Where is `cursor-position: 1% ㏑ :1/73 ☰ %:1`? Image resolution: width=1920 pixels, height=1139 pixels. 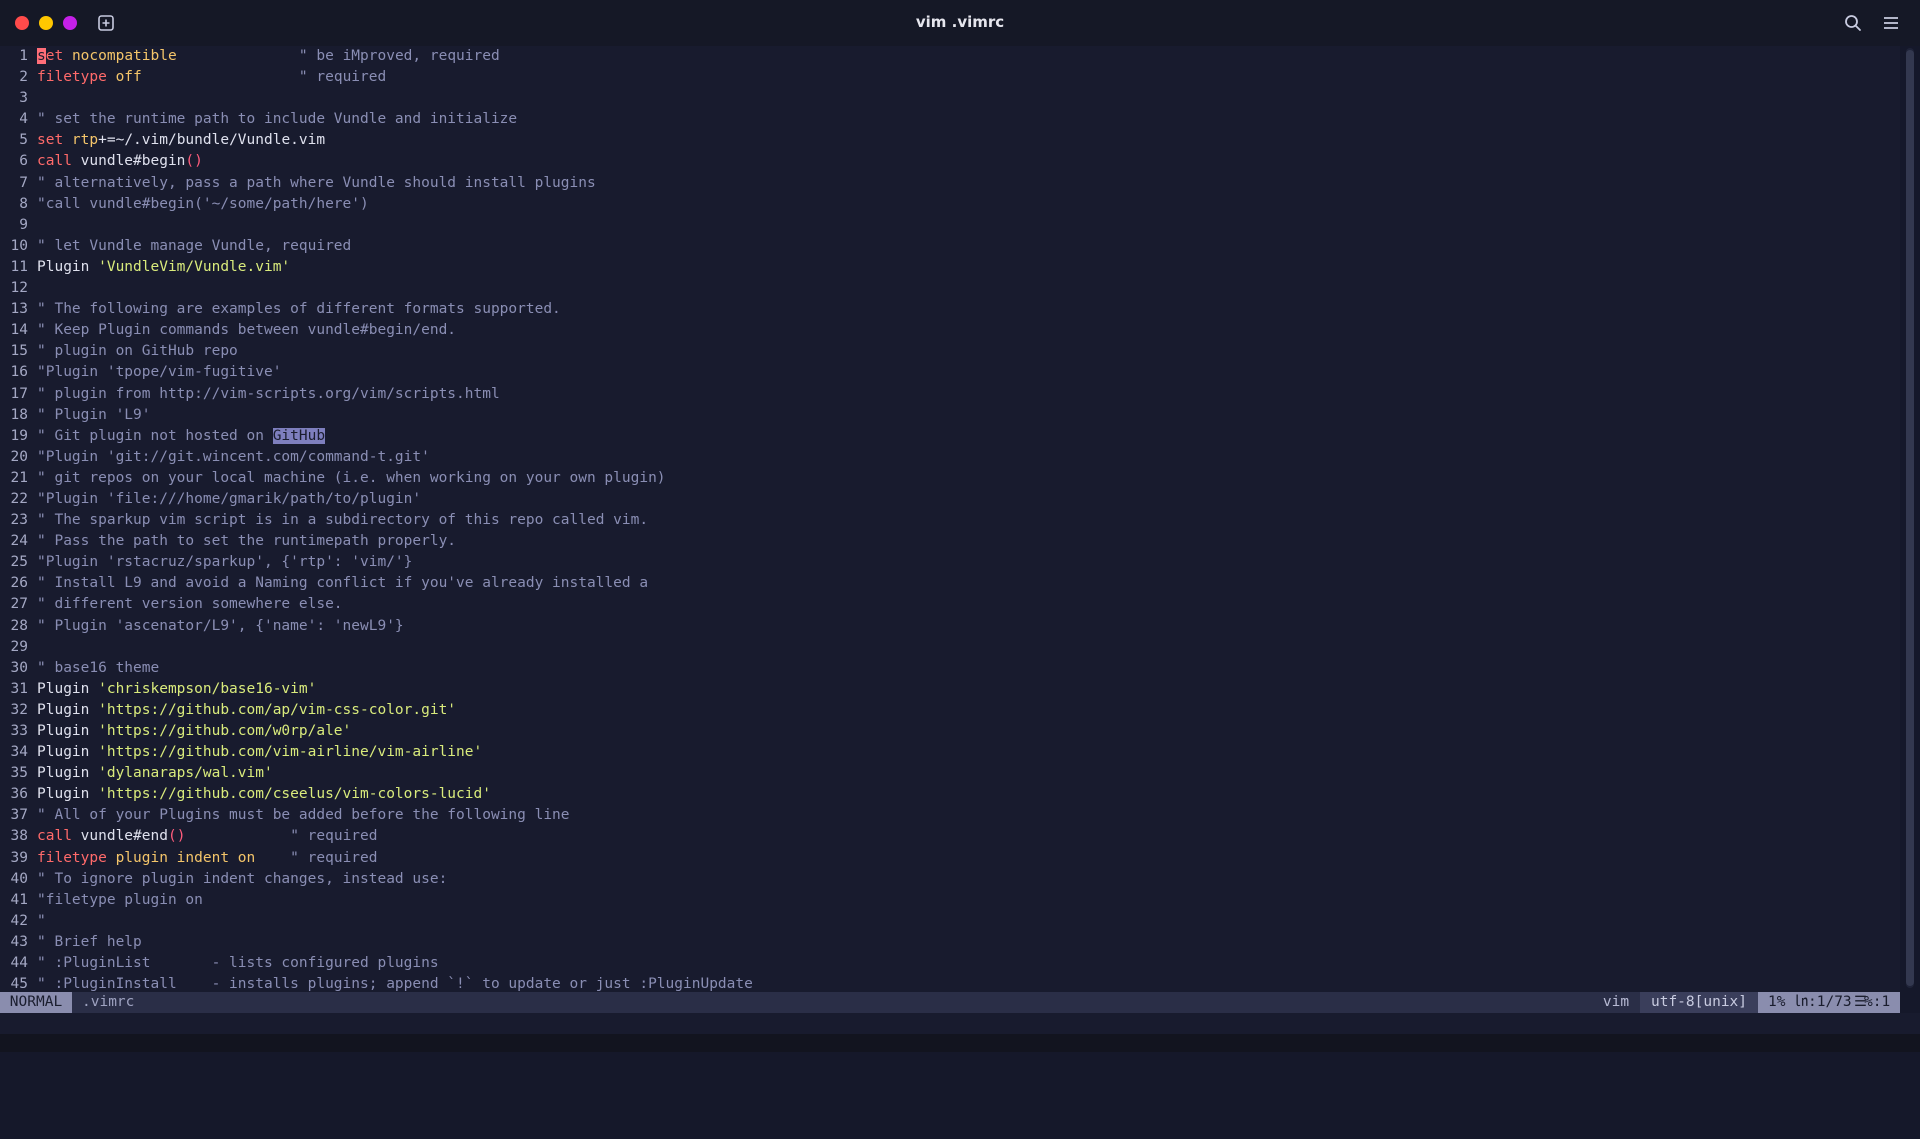 cursor-position: 1% ㏑ :1/73 ☰ %:1 is located at coordinates (1829, 1002).